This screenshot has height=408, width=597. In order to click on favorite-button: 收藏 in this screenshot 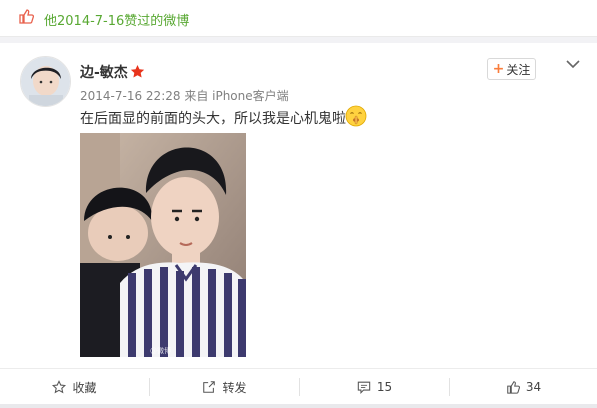, I will do `click(74, 387)`.